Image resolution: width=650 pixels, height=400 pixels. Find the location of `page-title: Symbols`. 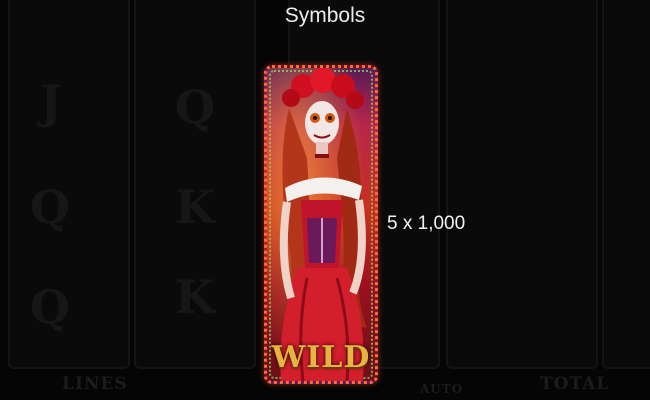

page-title: Symbols is located at coordinates (325, 15).